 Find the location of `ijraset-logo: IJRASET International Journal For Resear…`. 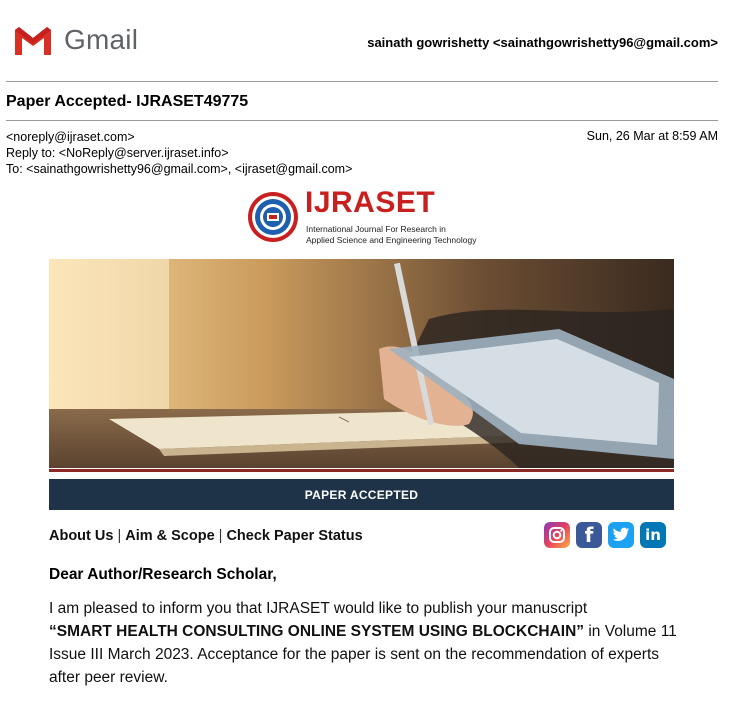

ijraset-logo: IJRASET International Journal For Resear… is located at coordinates (367, 217).